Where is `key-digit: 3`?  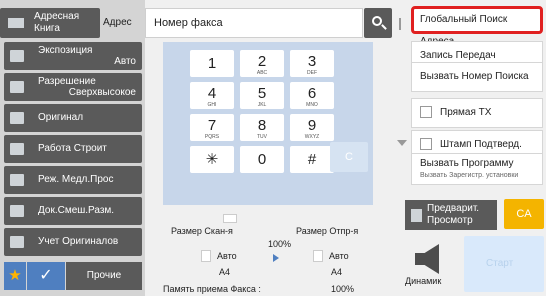
key-digit: 3 is located at coordinates (312, 61).